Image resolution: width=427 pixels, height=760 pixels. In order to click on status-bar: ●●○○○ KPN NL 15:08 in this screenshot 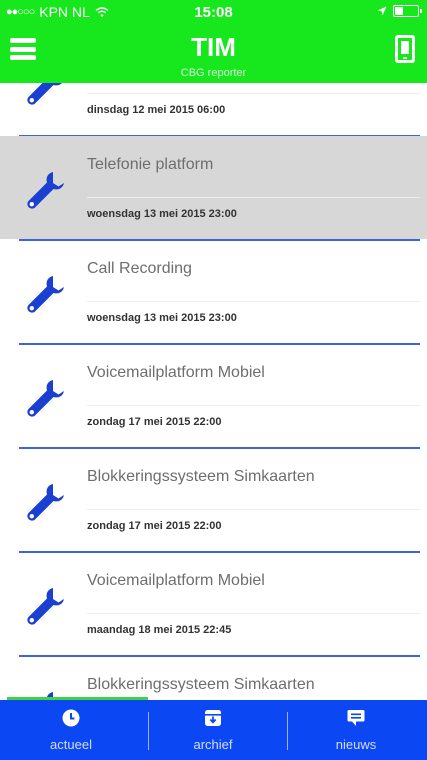, I will do `click(213, 11)`.